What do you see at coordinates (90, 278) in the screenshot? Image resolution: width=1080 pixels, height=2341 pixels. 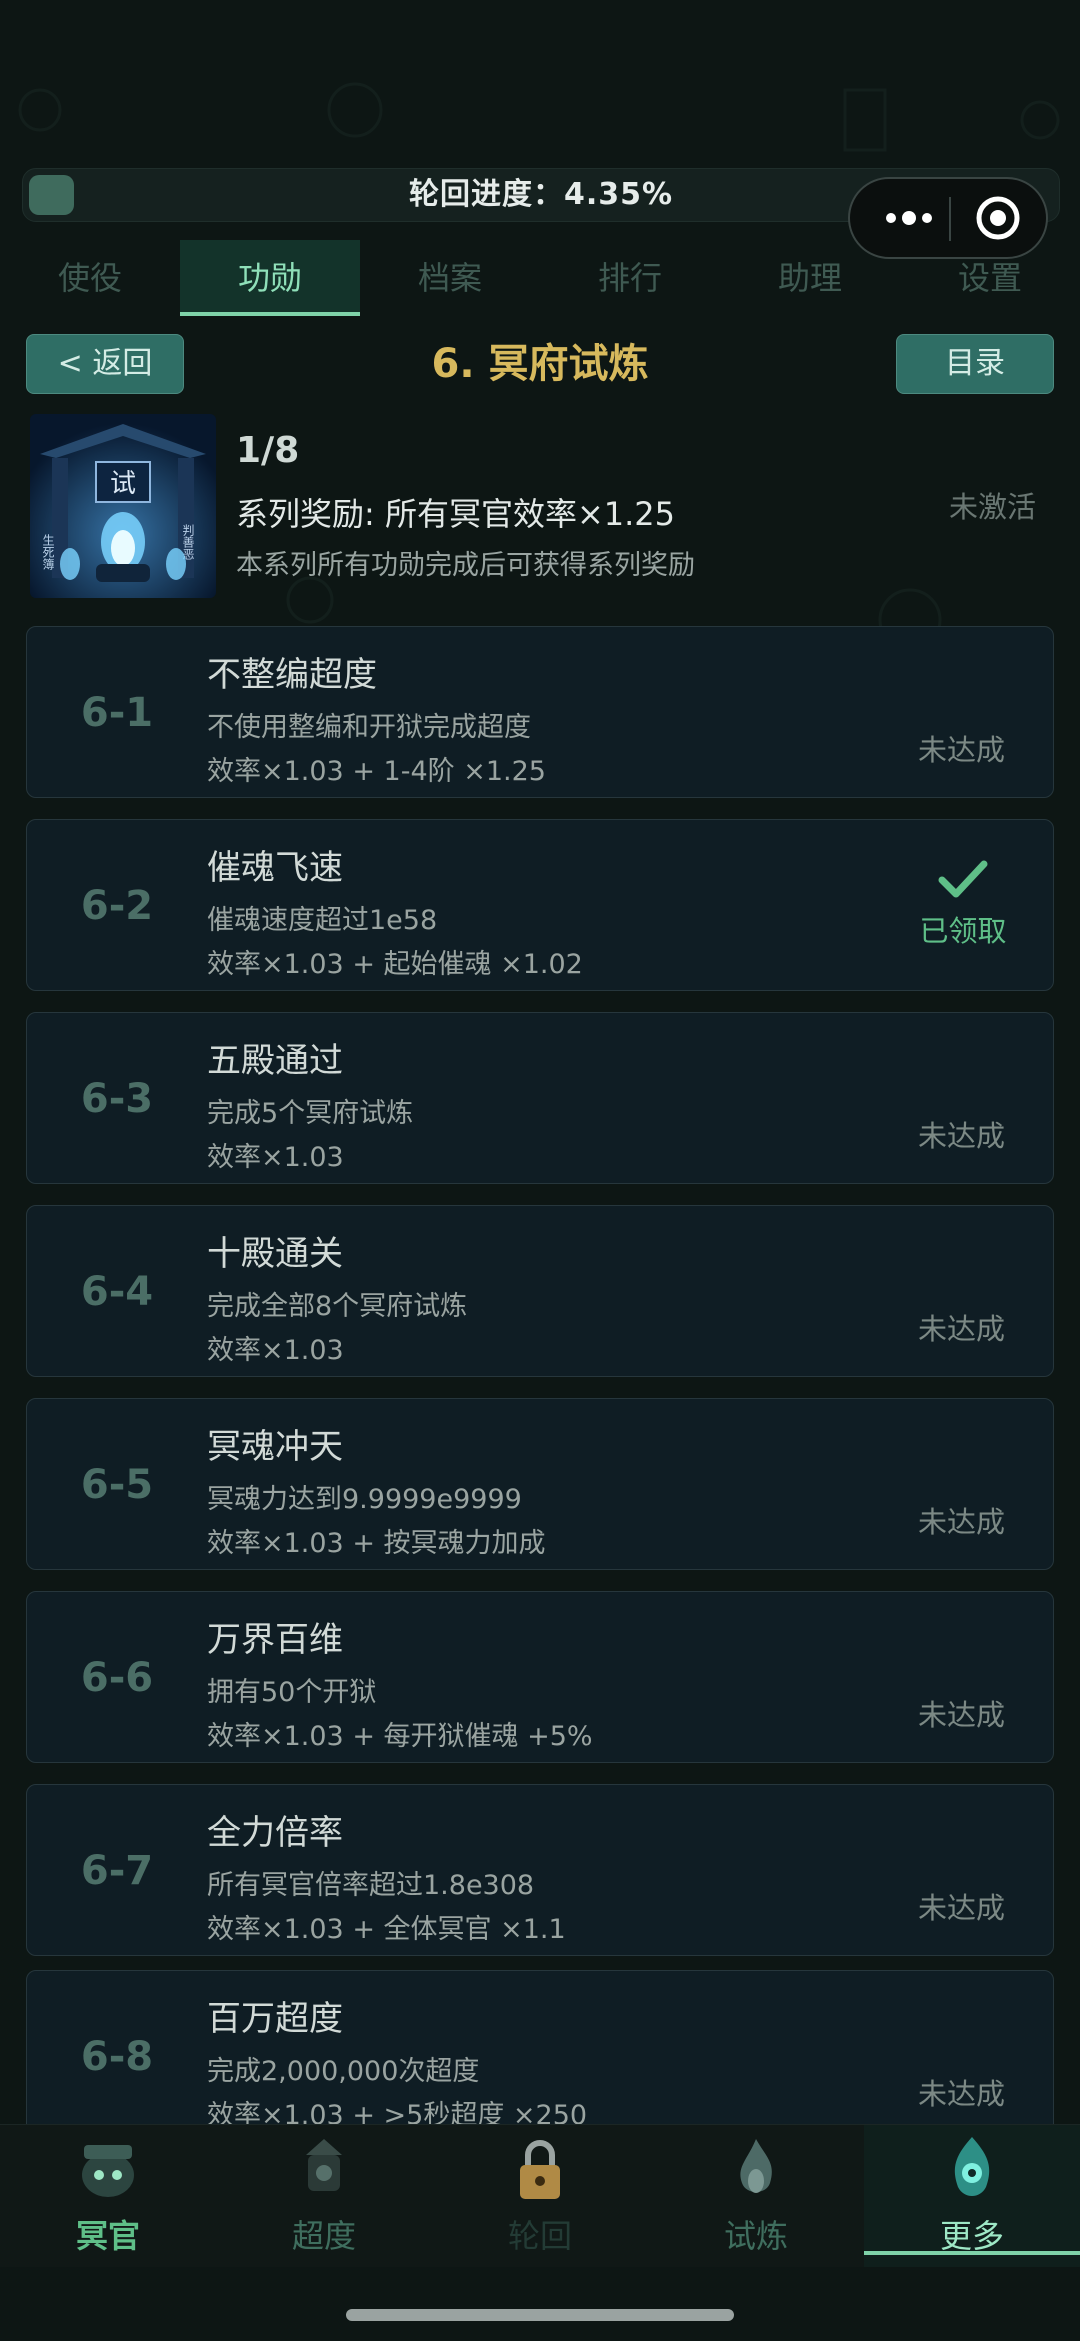 I see `tab-servants: 使役` at bounding box center [90, 278].